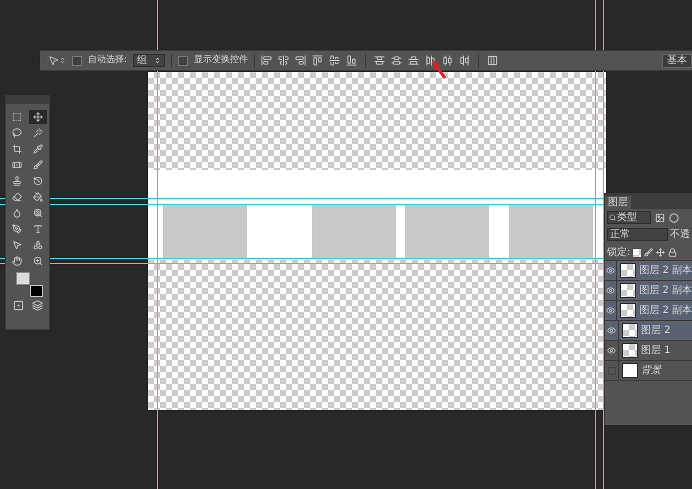  I want to click on align-top-icon, so click(318, 60).